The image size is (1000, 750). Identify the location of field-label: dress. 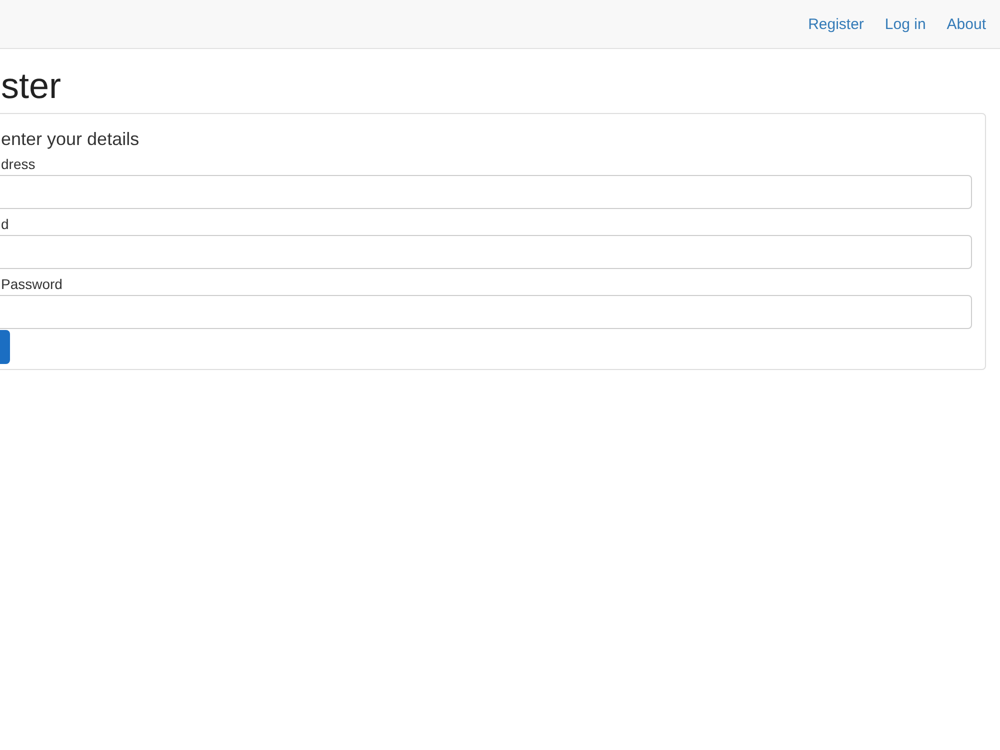
(18, 164).